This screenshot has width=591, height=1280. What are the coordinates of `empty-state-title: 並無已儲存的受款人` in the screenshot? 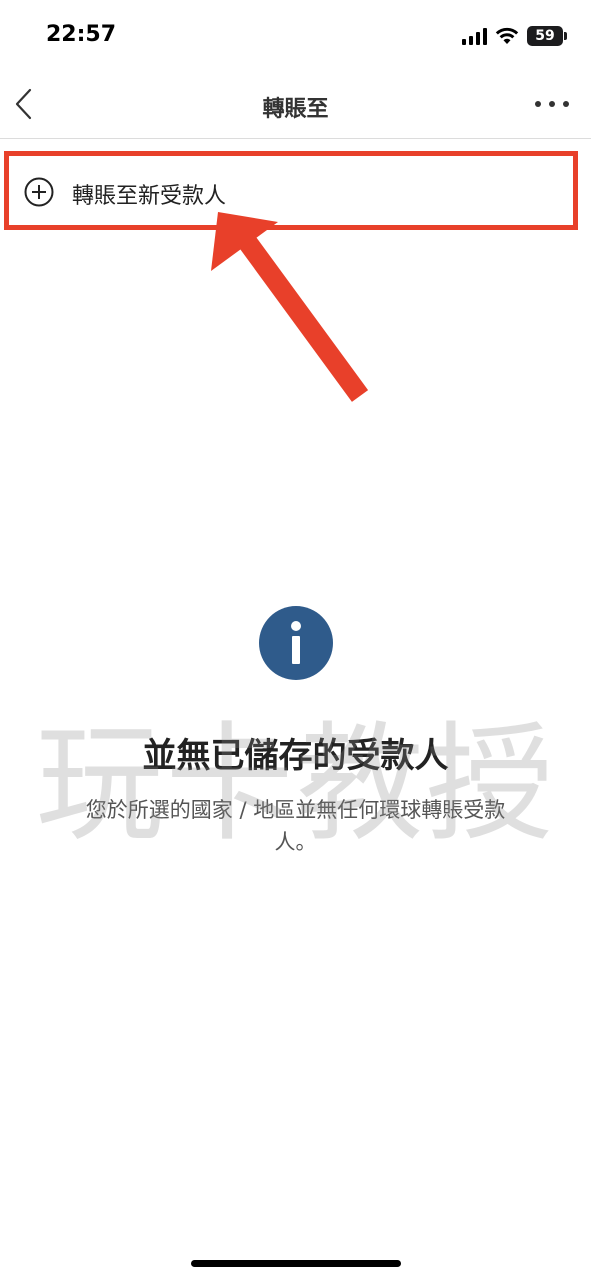 It's located at (295, 756).